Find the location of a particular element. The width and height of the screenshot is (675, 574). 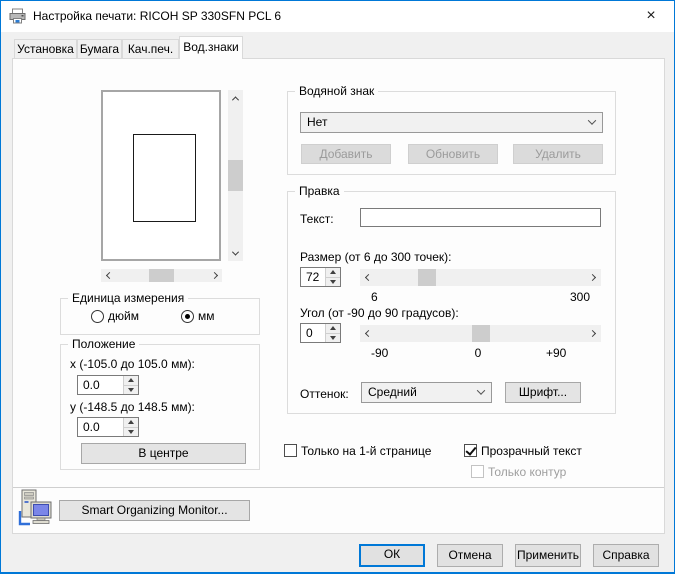

position-x-value: 0.0 is located at coordinates (100, 385).